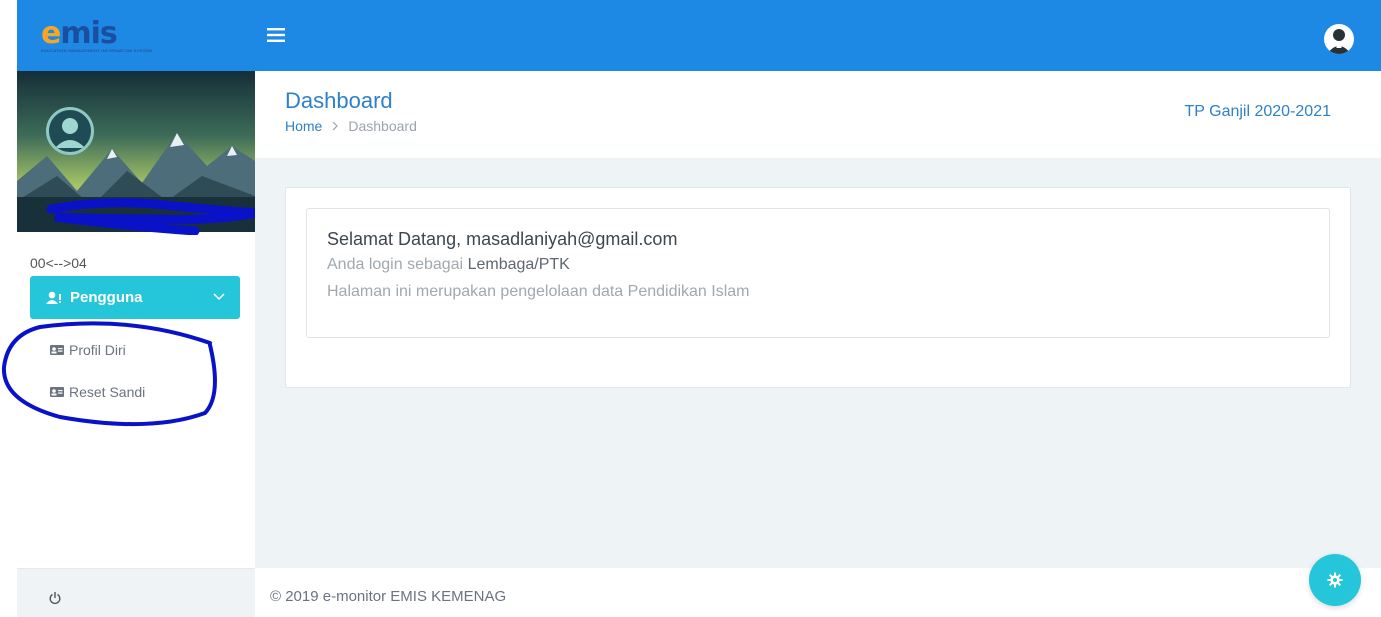 The height and width of the screenshot is (617, 1381). What do you see at coordinates (136, 592) in the screenshot?
I see `sidebar-footer` at bounding box center [136, 592].